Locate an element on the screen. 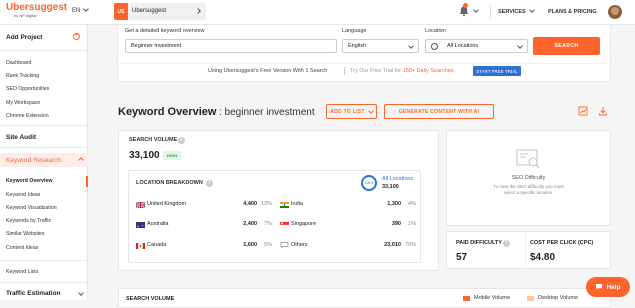  country-percent: 13% is located at coordinates (266, 204).